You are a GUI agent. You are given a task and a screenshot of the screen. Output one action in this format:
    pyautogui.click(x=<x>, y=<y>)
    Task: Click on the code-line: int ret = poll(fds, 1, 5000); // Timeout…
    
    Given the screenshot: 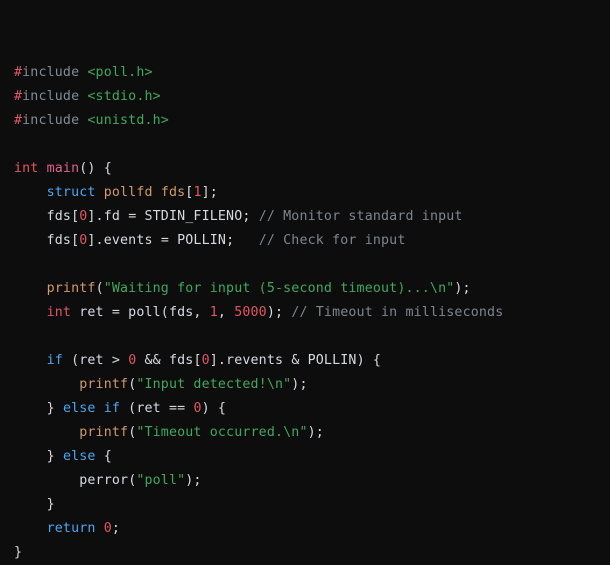 What is the action you would take?
    pyautogui.click(x=312, y=313)
    